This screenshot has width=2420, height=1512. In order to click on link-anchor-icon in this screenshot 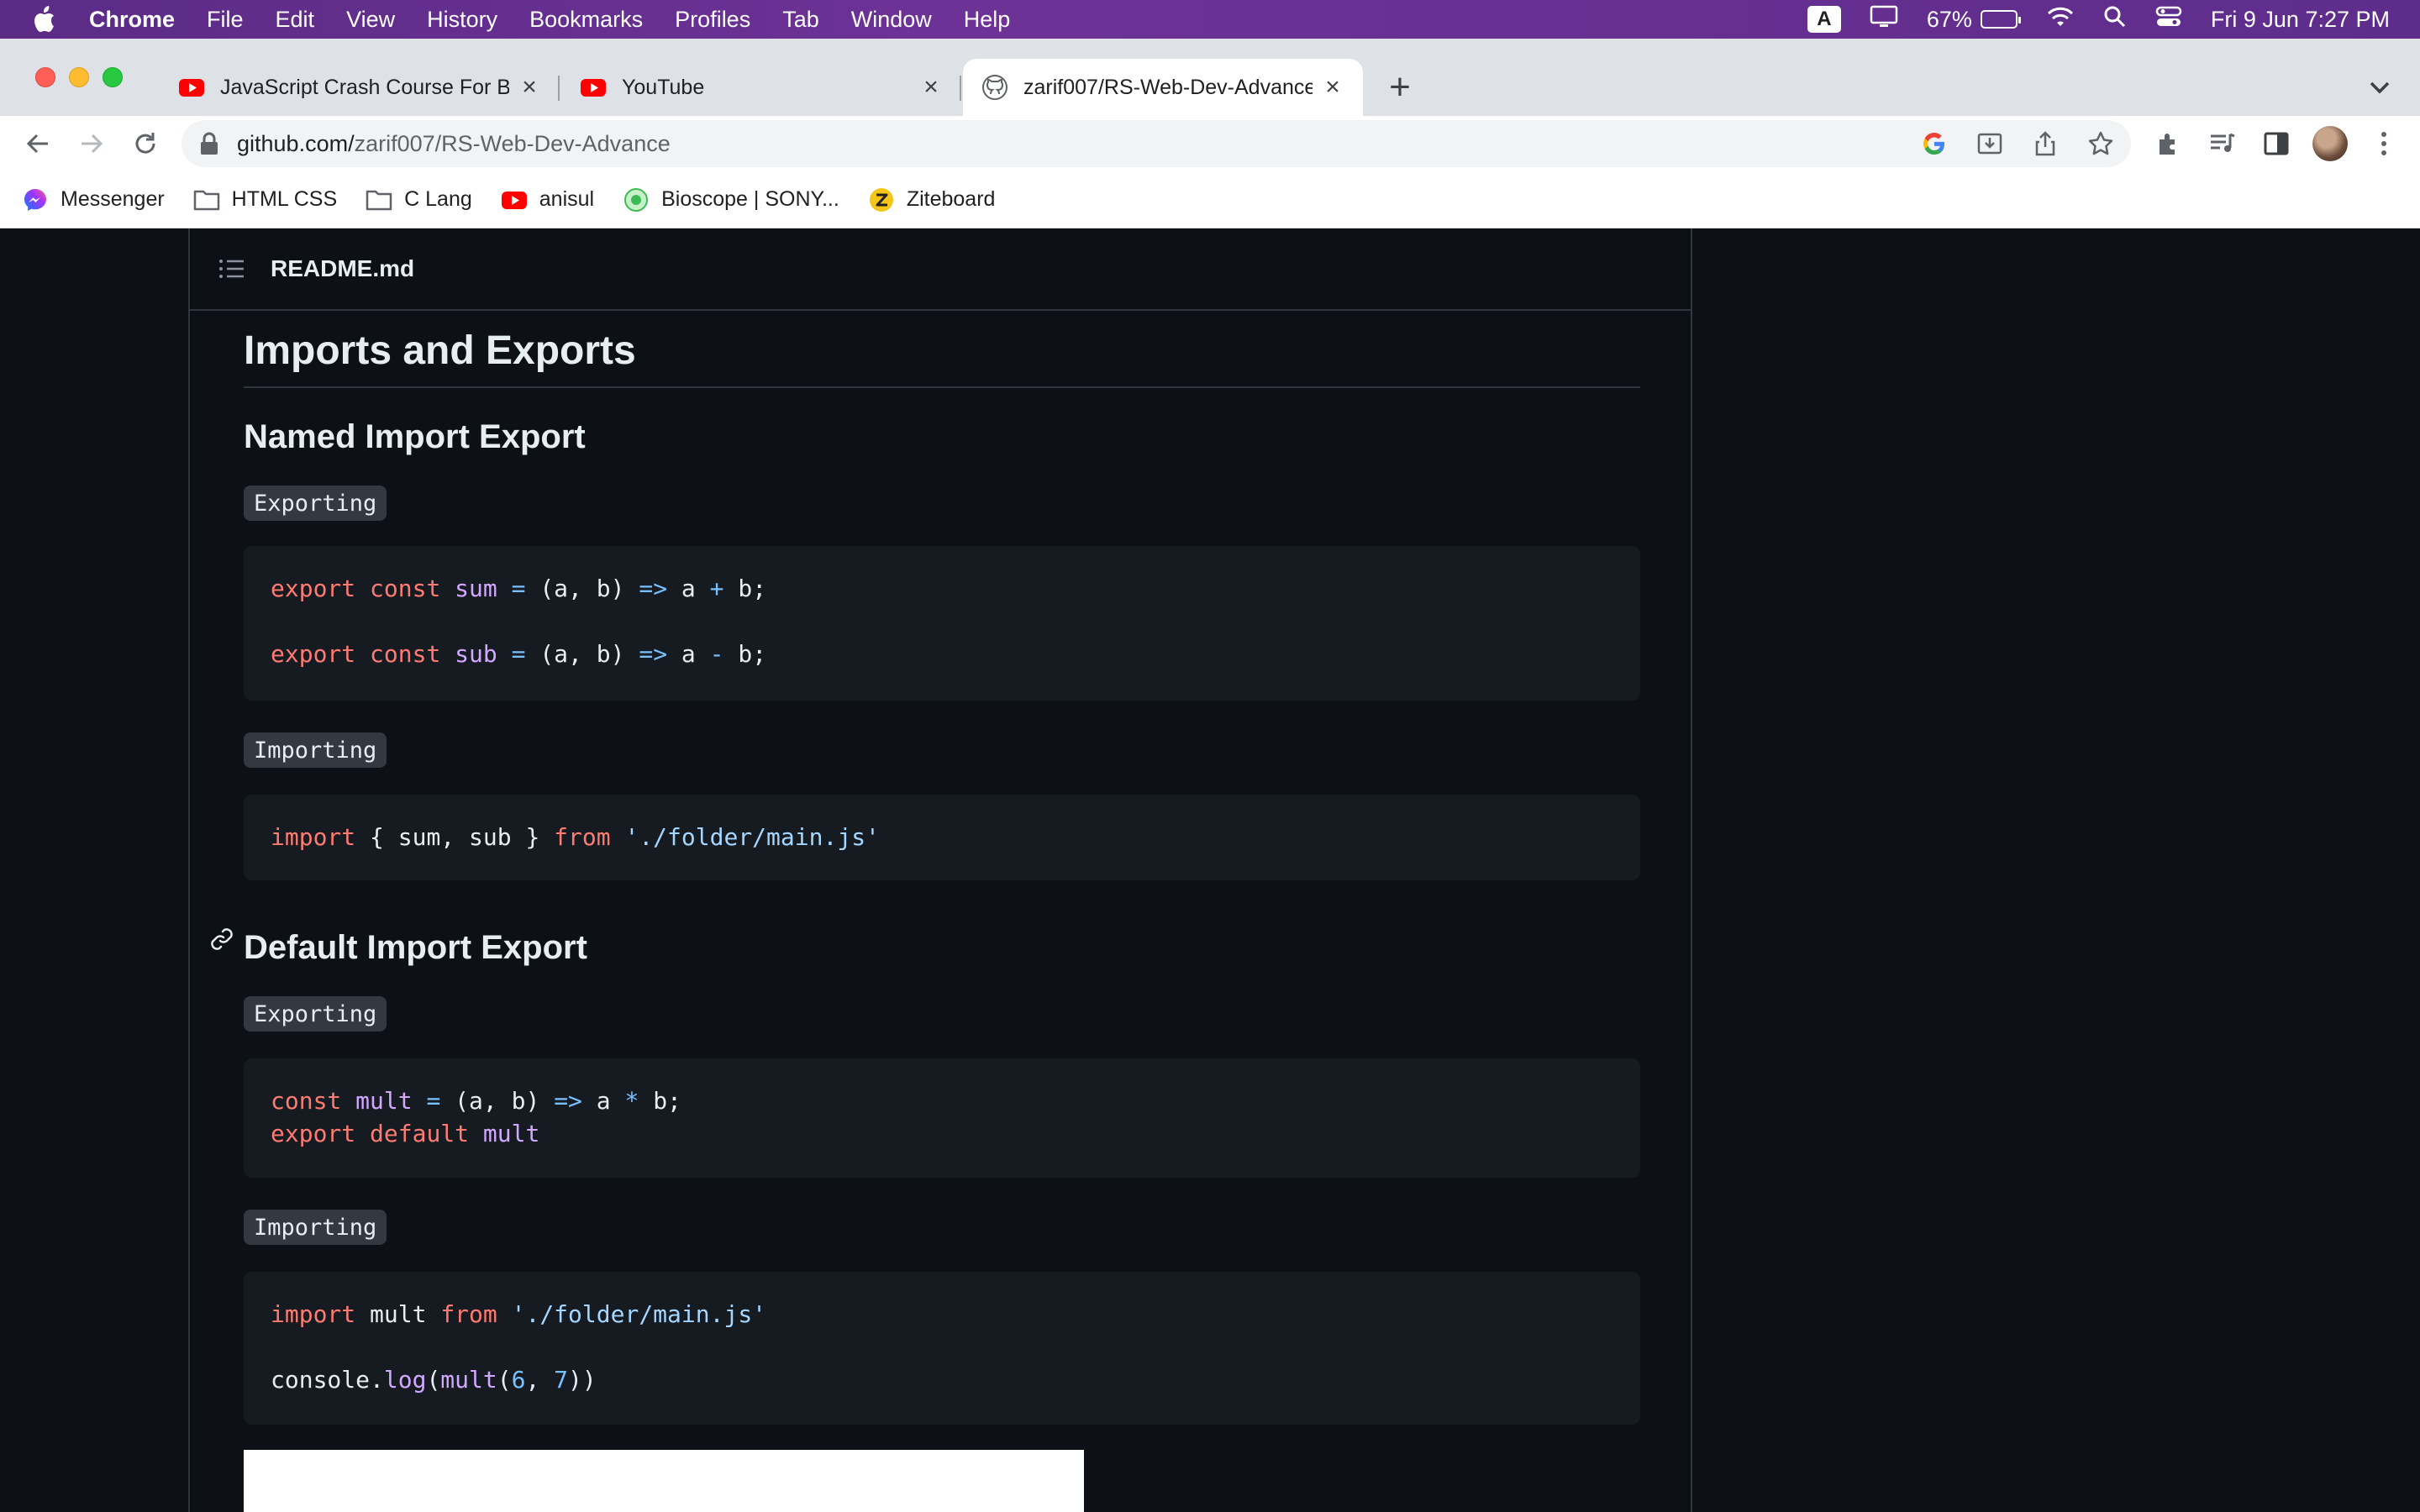, I will do `click(221, 939)`.